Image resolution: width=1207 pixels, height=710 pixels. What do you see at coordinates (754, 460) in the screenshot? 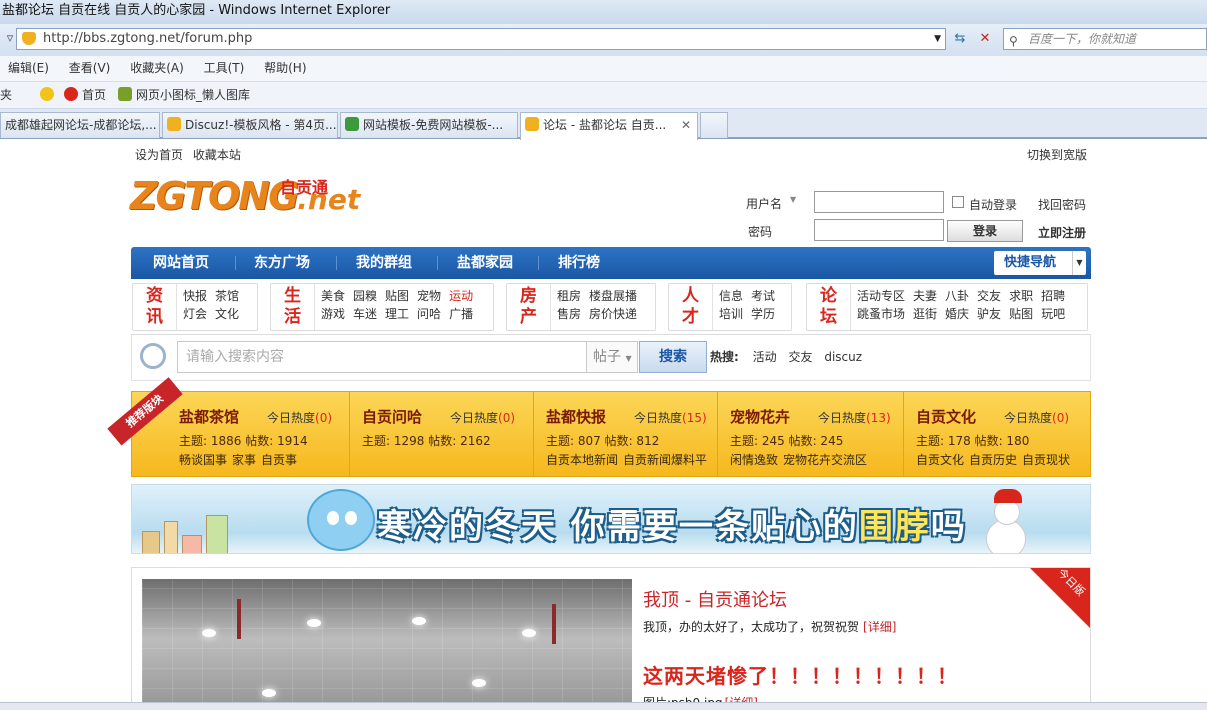
I see `subboard-link: 闲情逸致` at bounding box center [754, 460].